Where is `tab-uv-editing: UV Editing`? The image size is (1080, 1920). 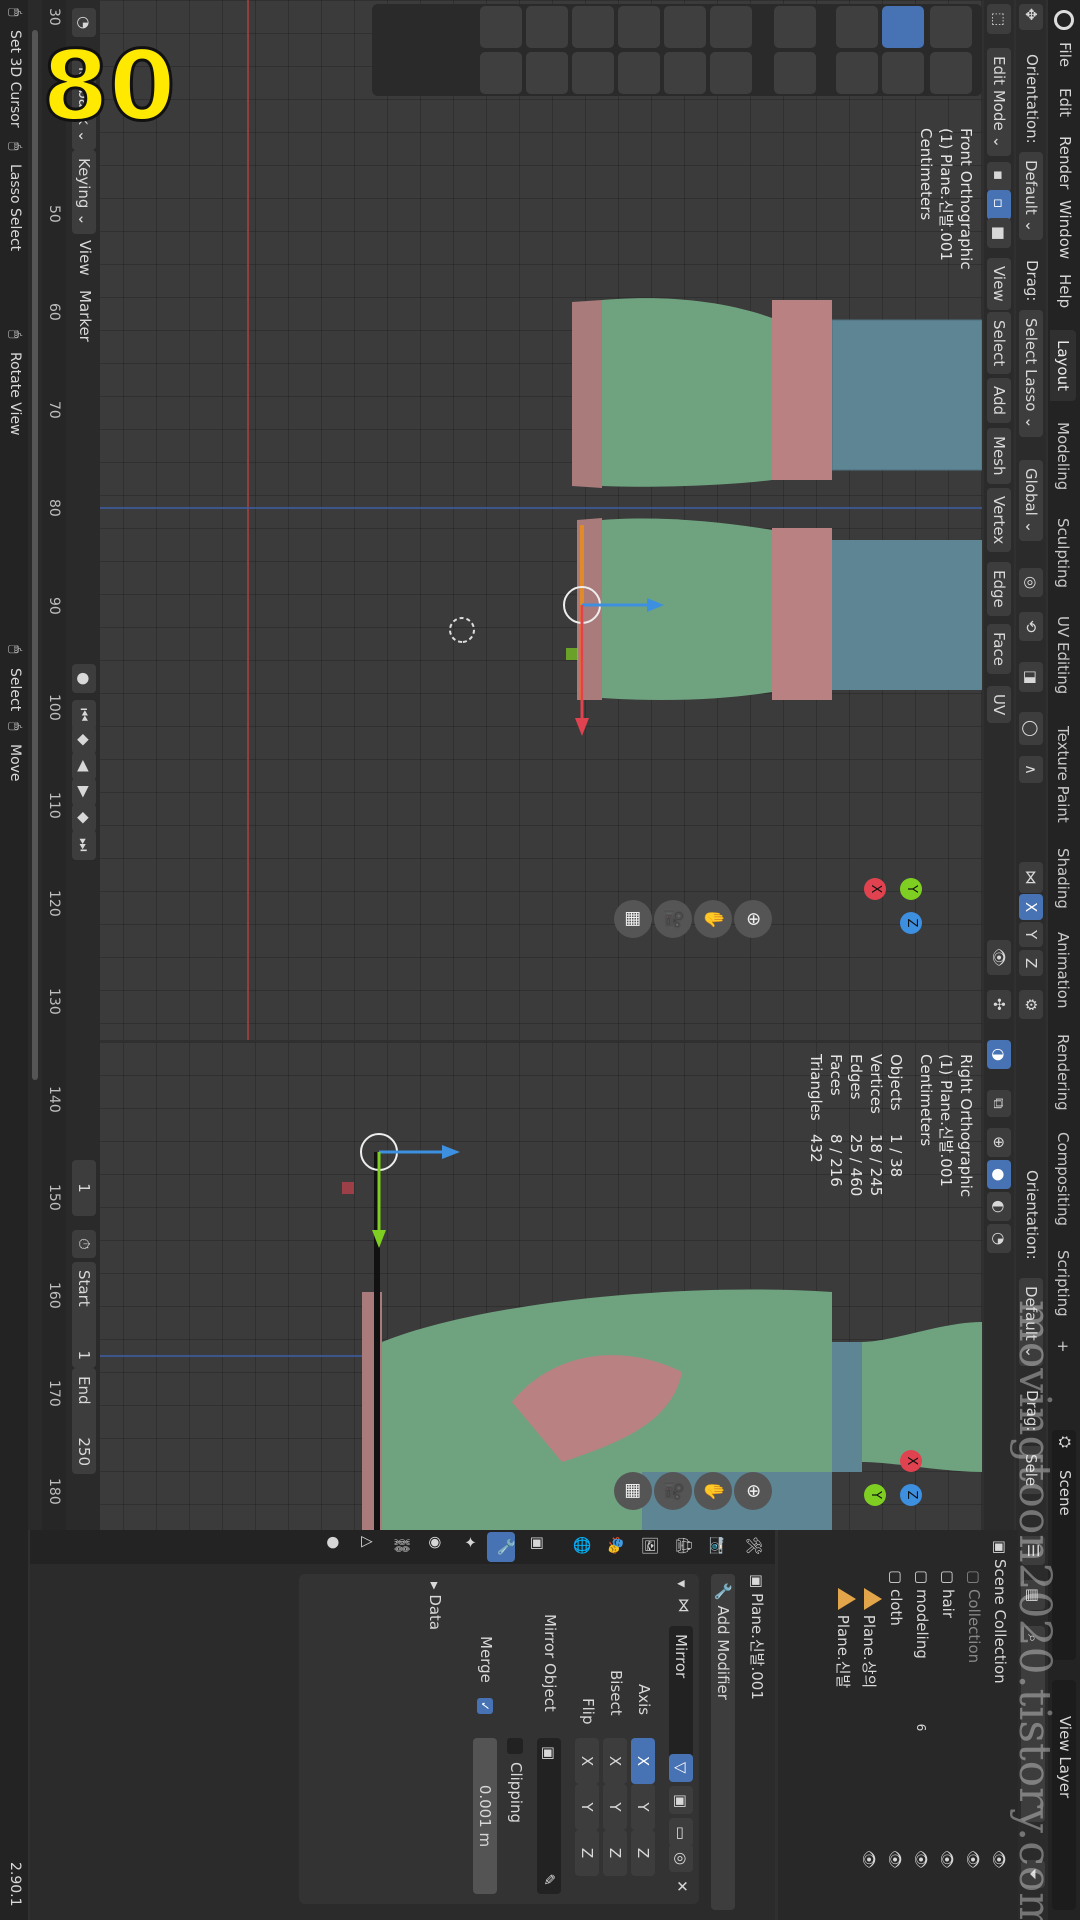
tab-uv-editing: UV Editing is located at coordinates (1063, 655).